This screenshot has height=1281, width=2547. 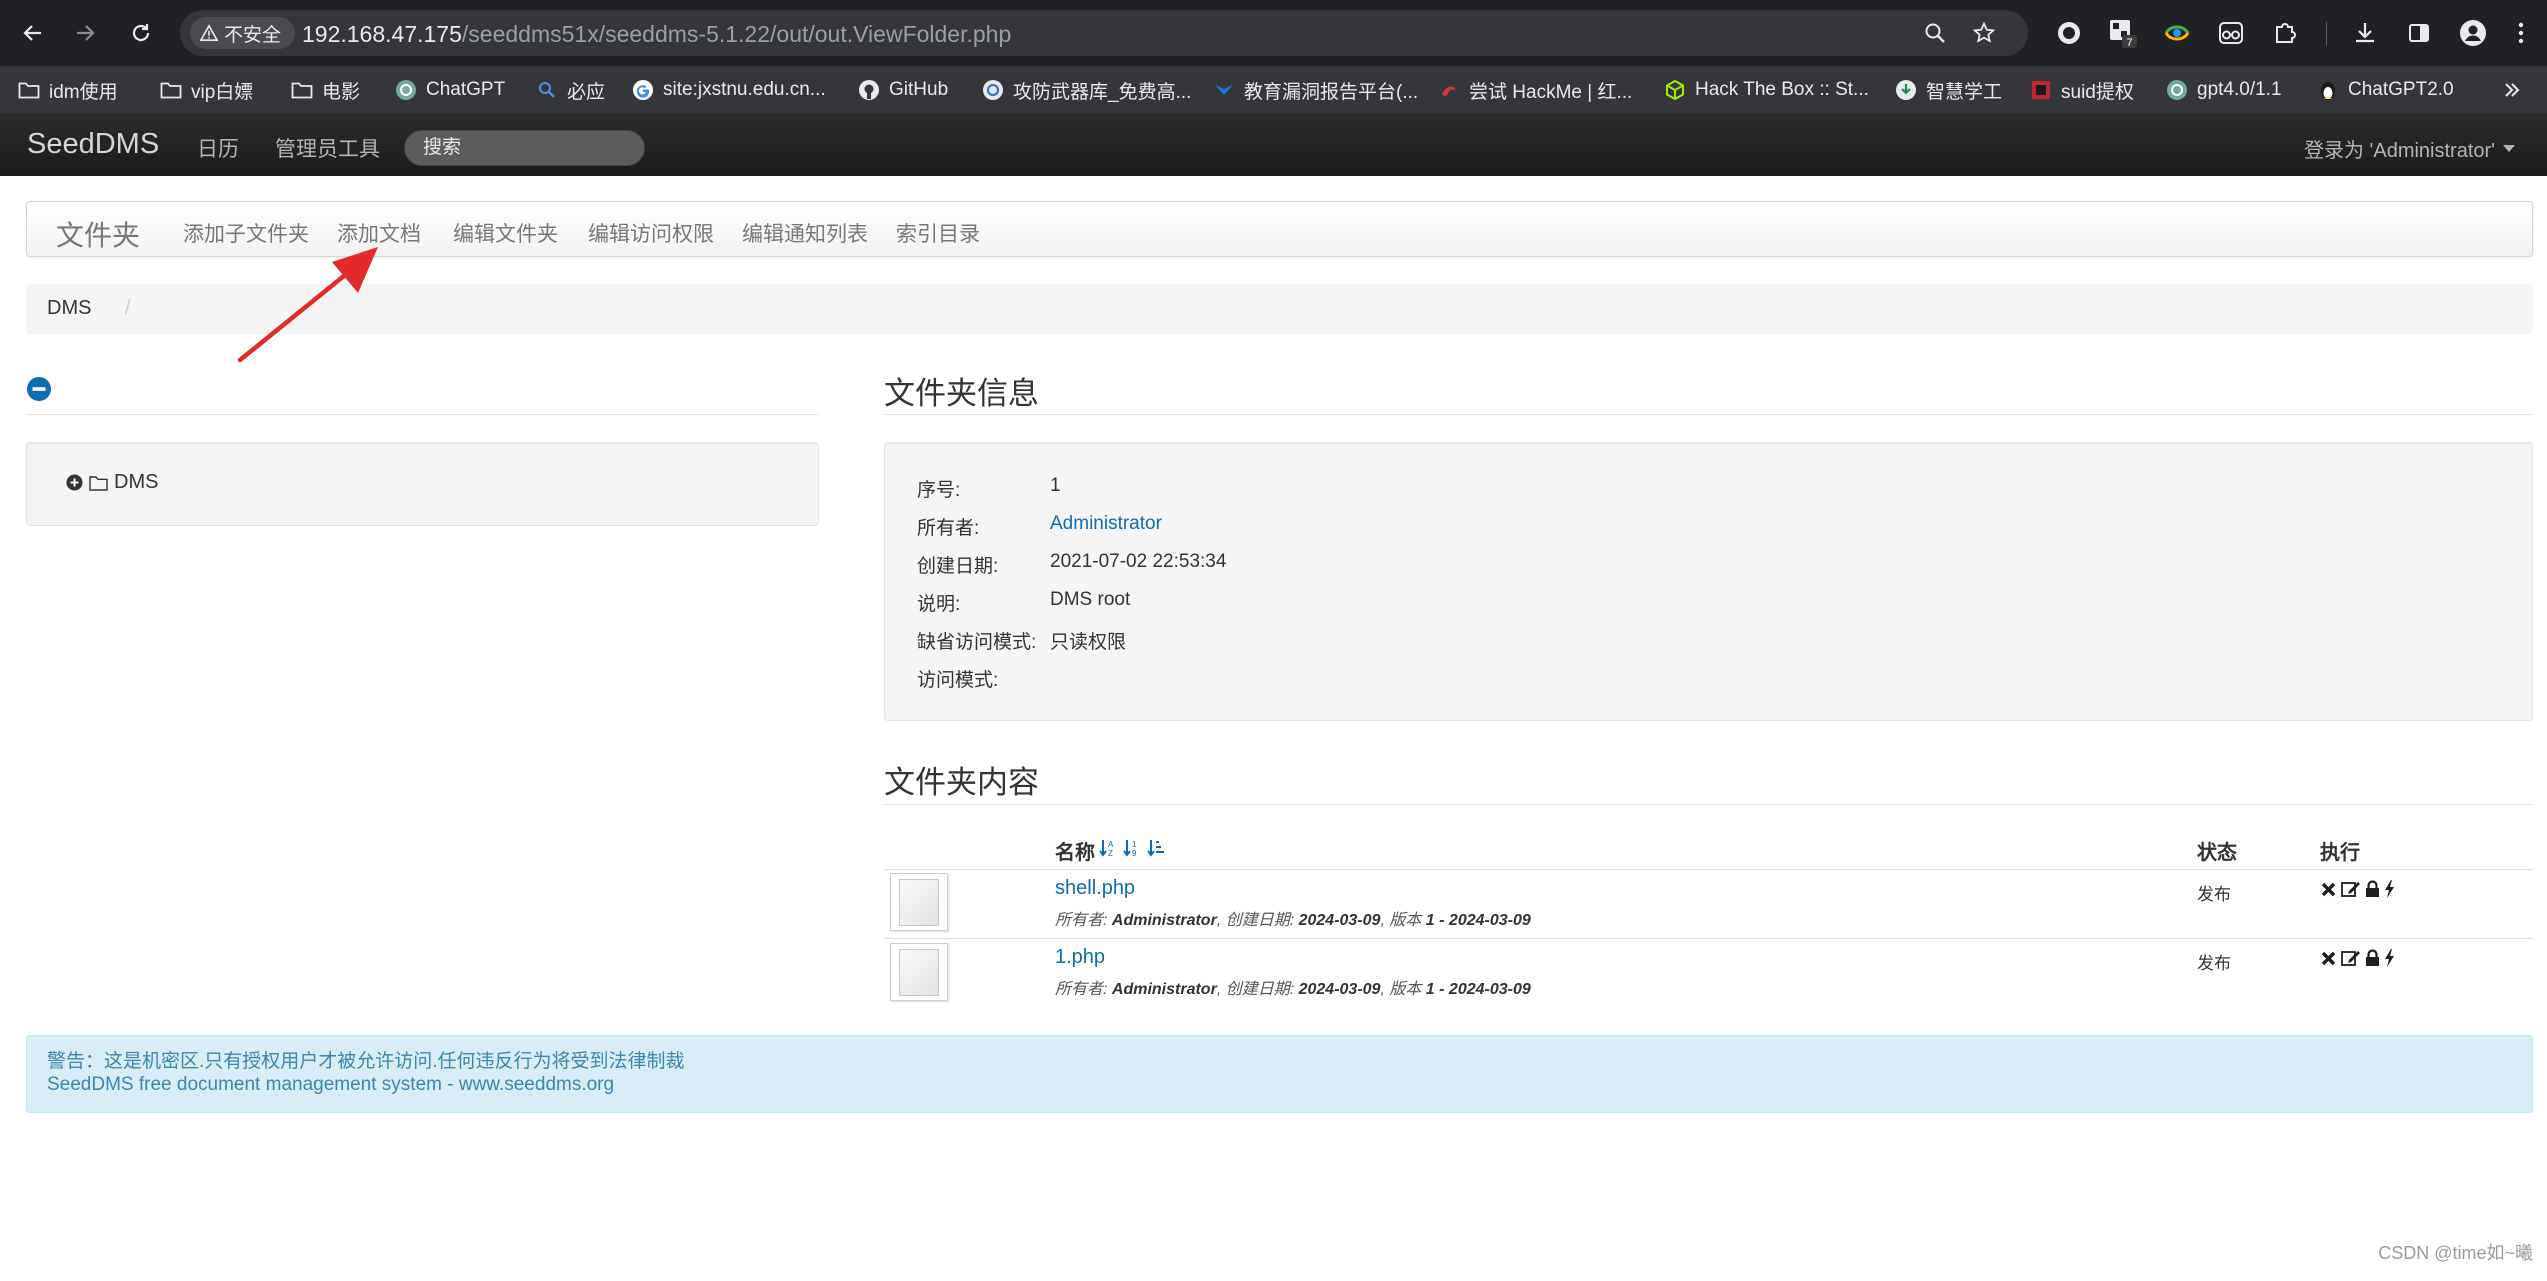 What do you see at coordinates (2409, 148) in the screenshot?
I see `user-menu: 登录为 'Administrator'` at bounding box center [2409, 148].